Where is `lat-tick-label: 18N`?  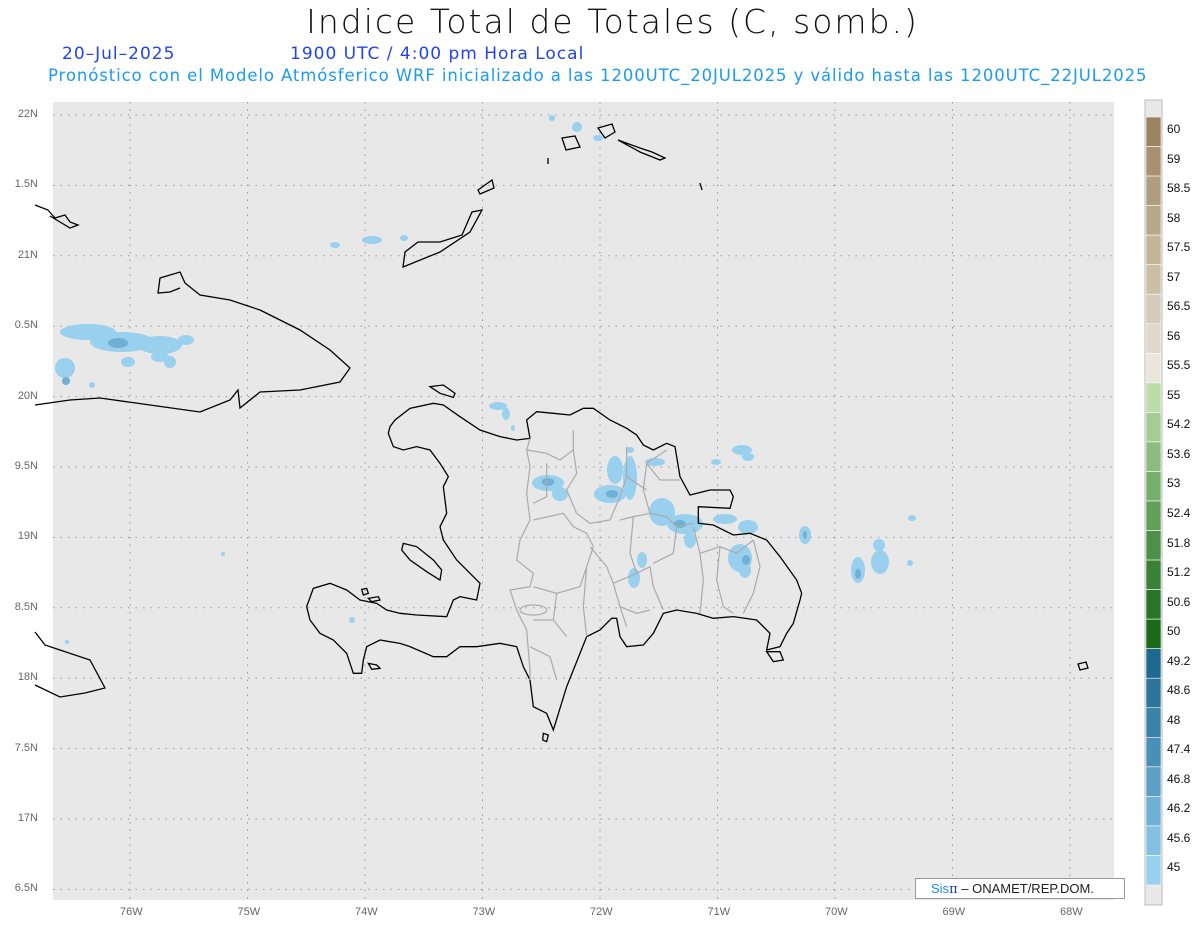
lat-tick-label: 18N is located at coordinates (27, 677).